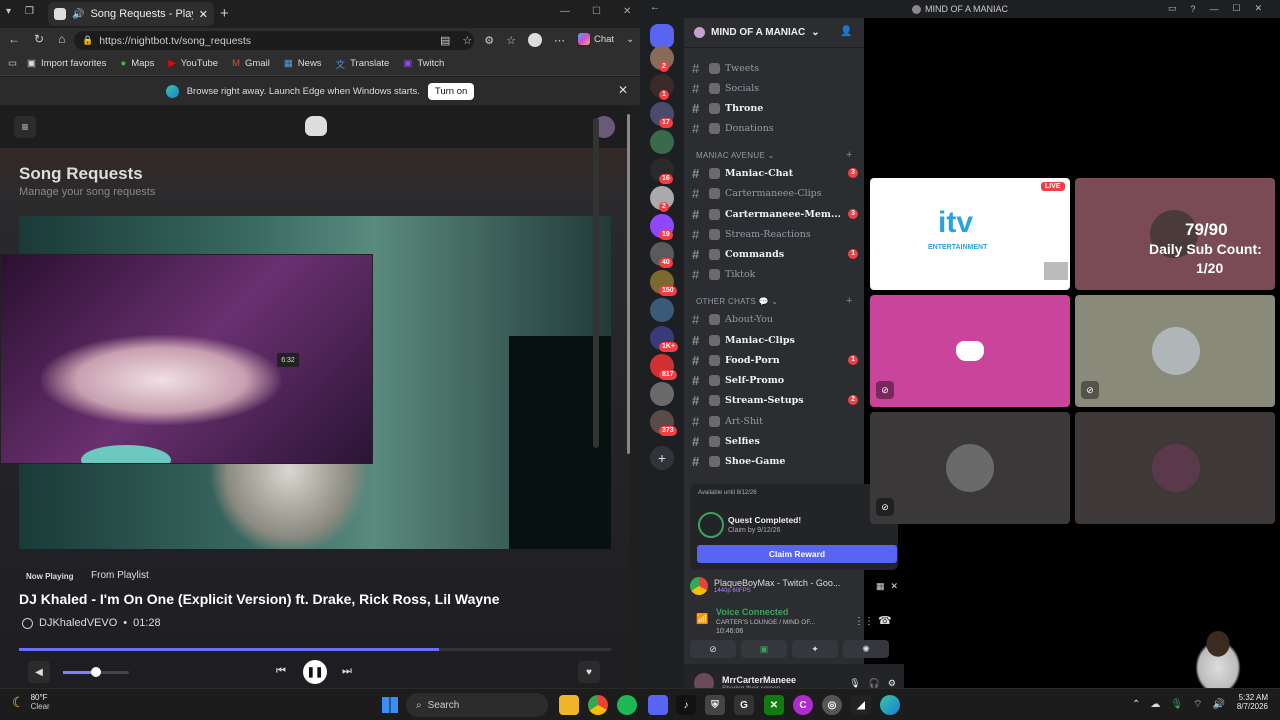 The height and width of the screenshot is (720, 1280). Describe the element at coordinates (890, 705) in the screenshot. I see `edge-taskbar-icon` at that location.